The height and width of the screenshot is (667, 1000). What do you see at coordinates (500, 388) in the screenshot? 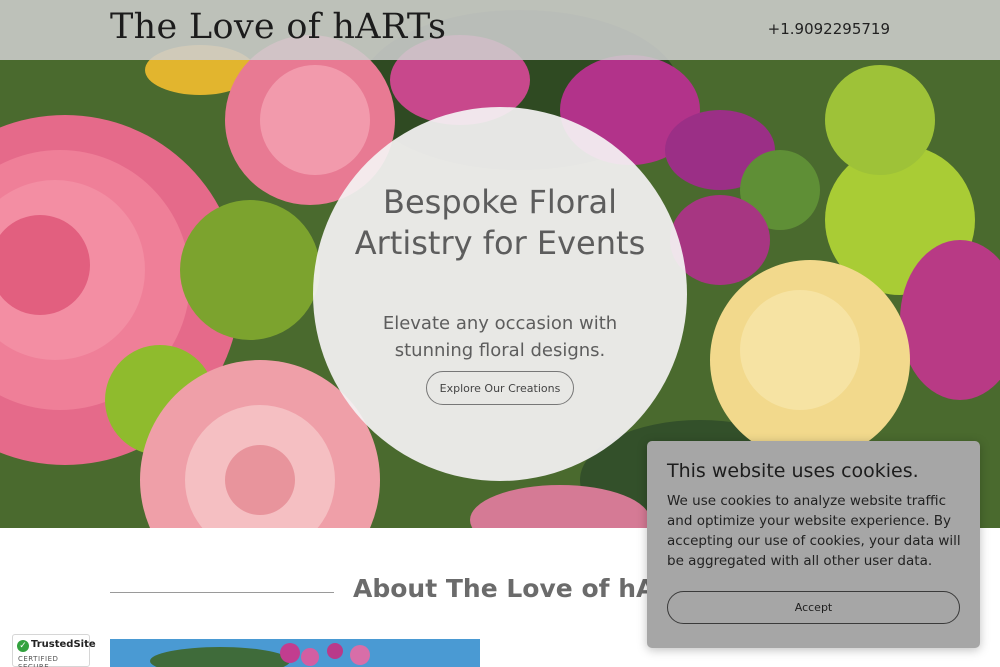
I see `explore-creations-button: Explore Our Creations` at bounding box center [500, 388].